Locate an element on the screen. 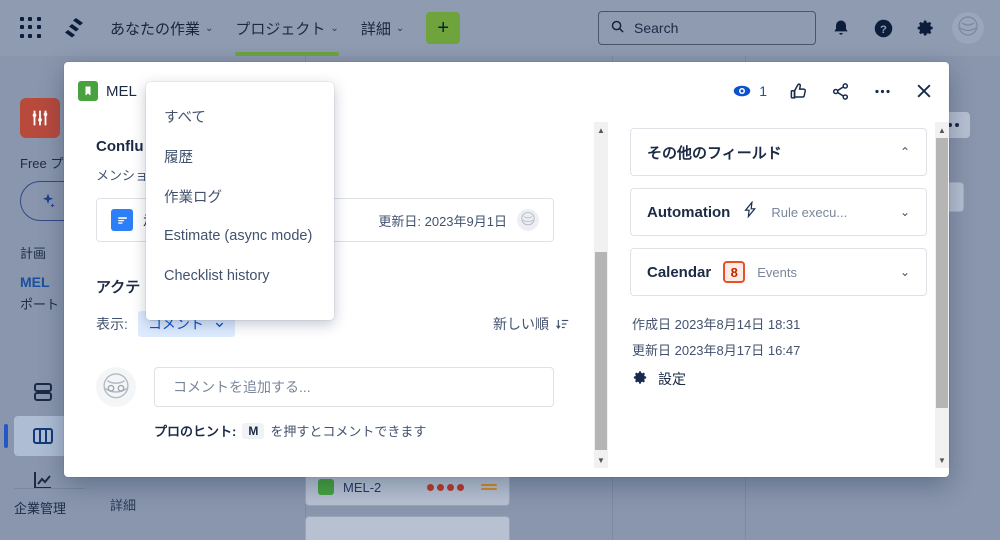  watch-count: 1 is located at coordinates (763, 91).